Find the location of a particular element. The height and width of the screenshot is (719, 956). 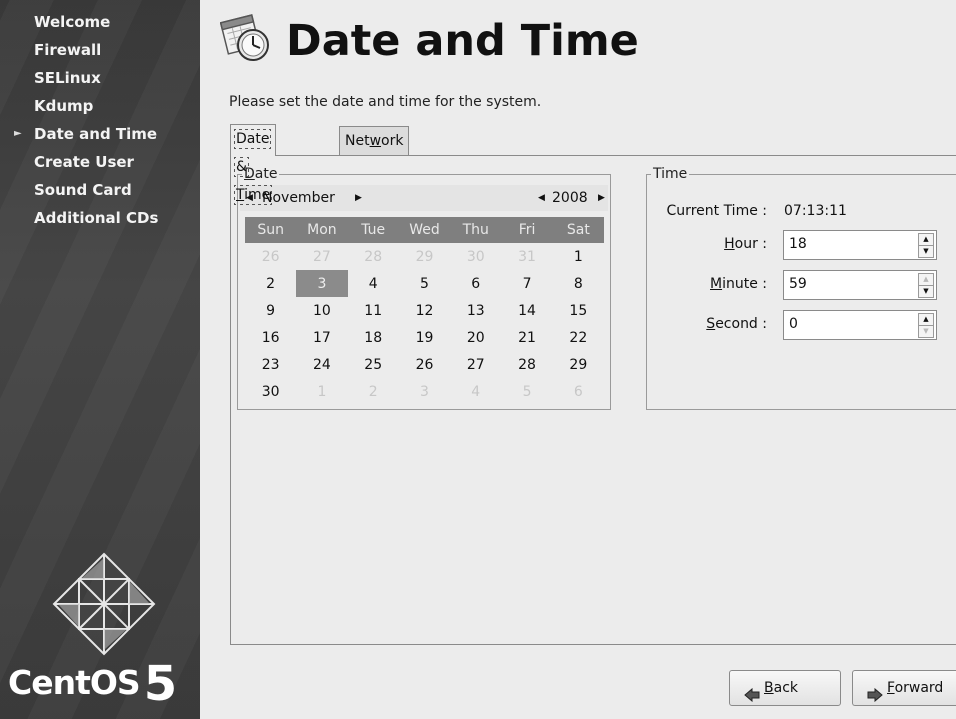

brand-name: CentOS is located at coordinates (74, 682).